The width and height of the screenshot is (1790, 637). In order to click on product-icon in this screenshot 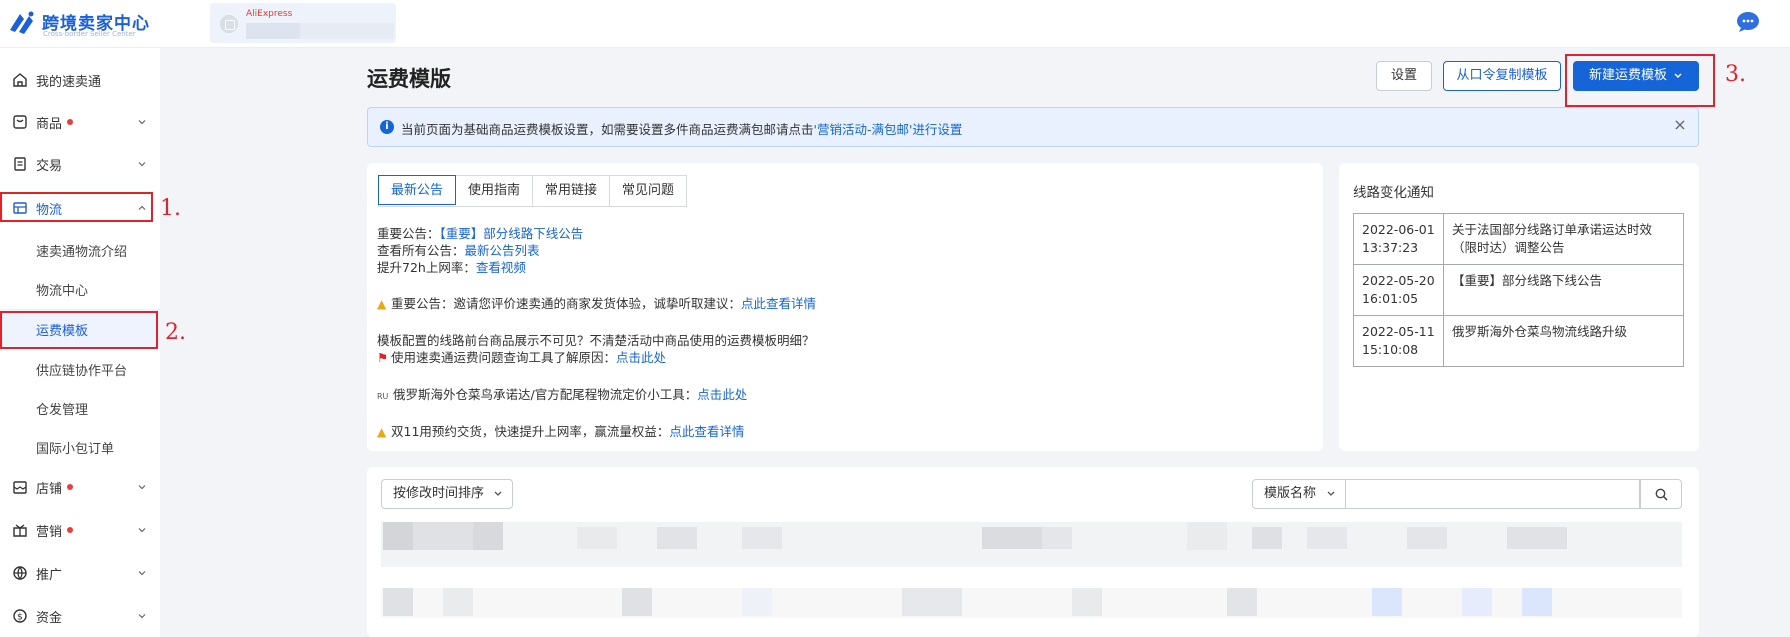, I will do `click(20, 122)`.